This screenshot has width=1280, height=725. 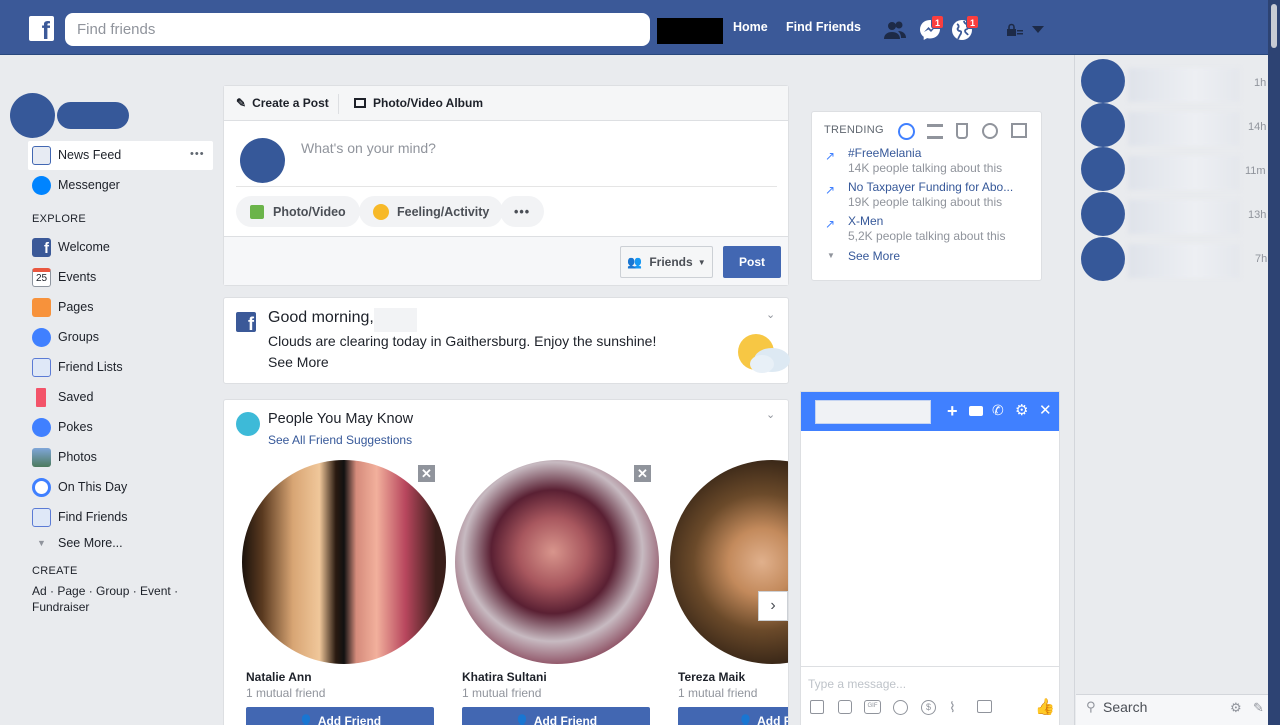 What do you see at coordinates (865, 221) in the screenshot?
I see `trending-topic-link: X-Men` at bounding box center [865, 221].